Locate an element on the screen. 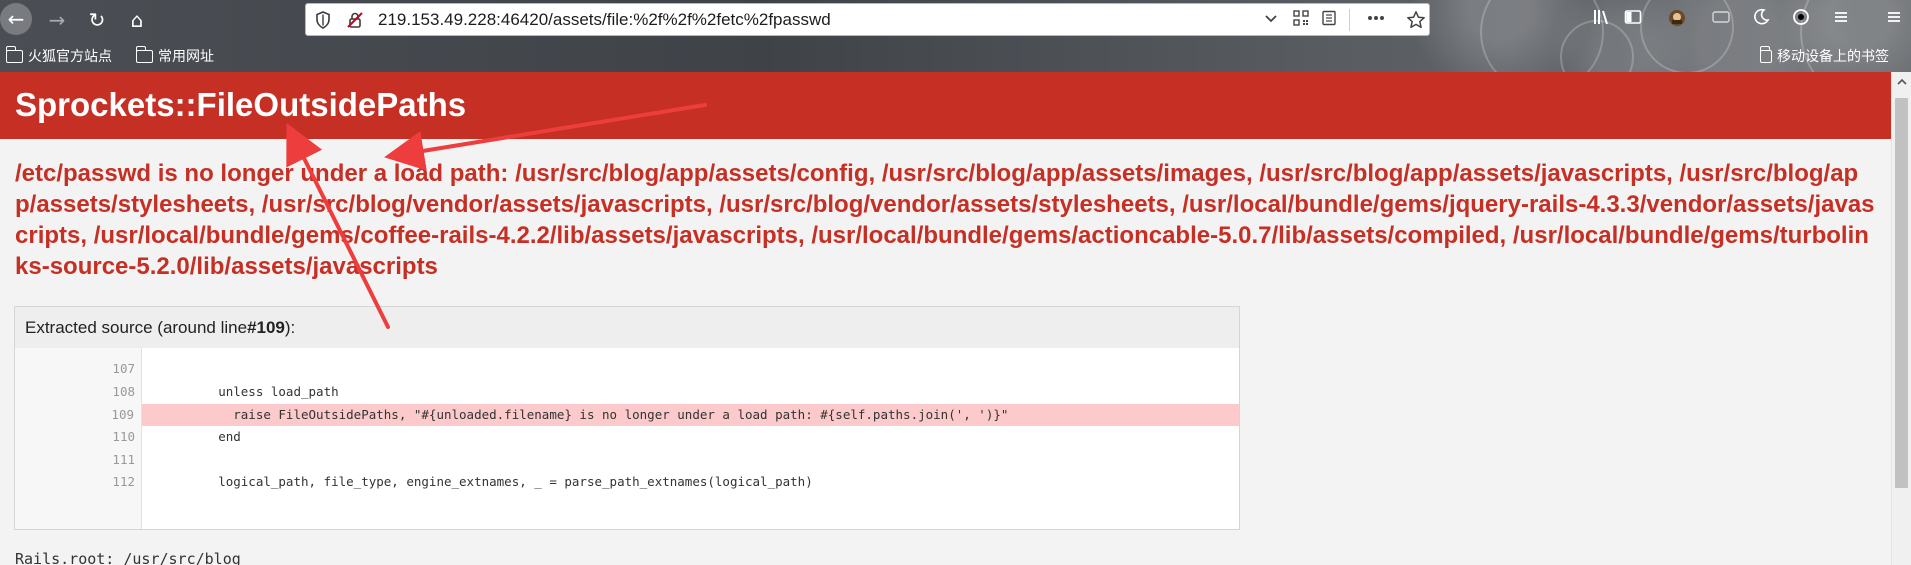 The image size is (1911, 565). reload-button: ↻ is located at coordinates (97, 20).